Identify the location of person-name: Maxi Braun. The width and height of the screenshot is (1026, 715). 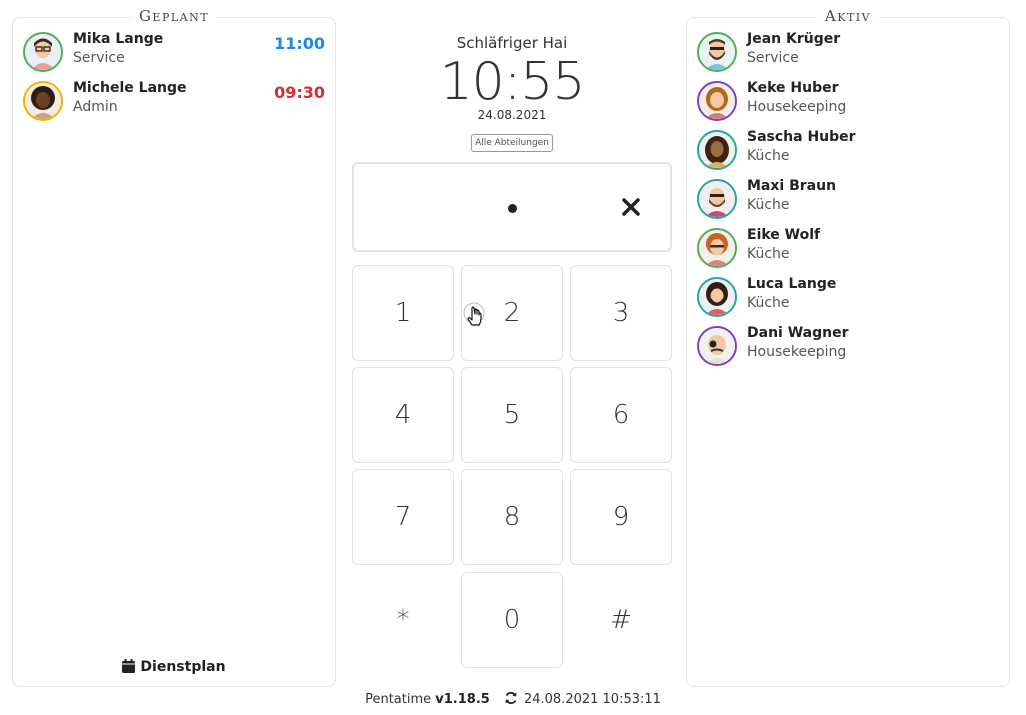
(792, 186).